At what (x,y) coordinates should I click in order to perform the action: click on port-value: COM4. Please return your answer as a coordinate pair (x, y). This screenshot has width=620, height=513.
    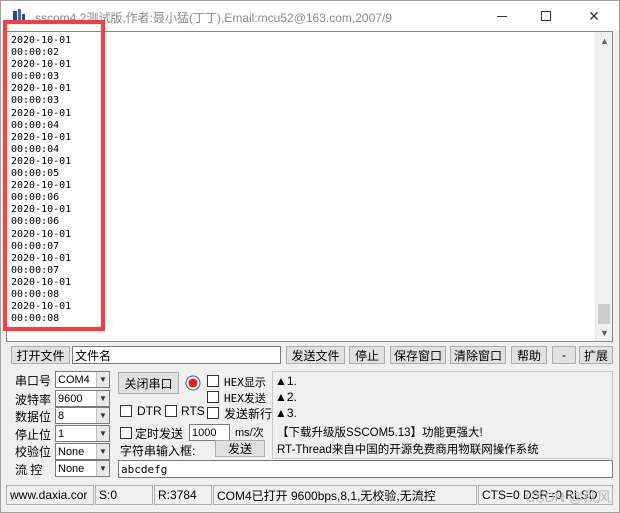
    Looking at the image, I should click on (74, 379).